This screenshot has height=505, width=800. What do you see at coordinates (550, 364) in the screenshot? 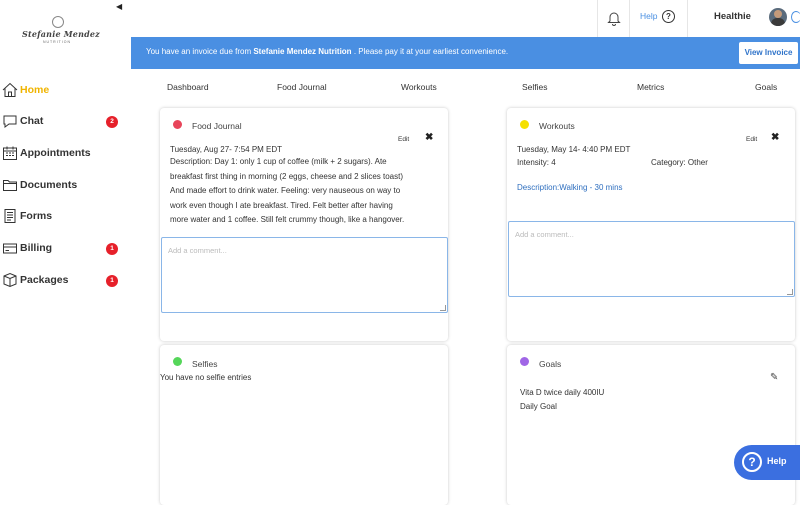
I see `card-title: Goals` at bounding box center [550, 364].